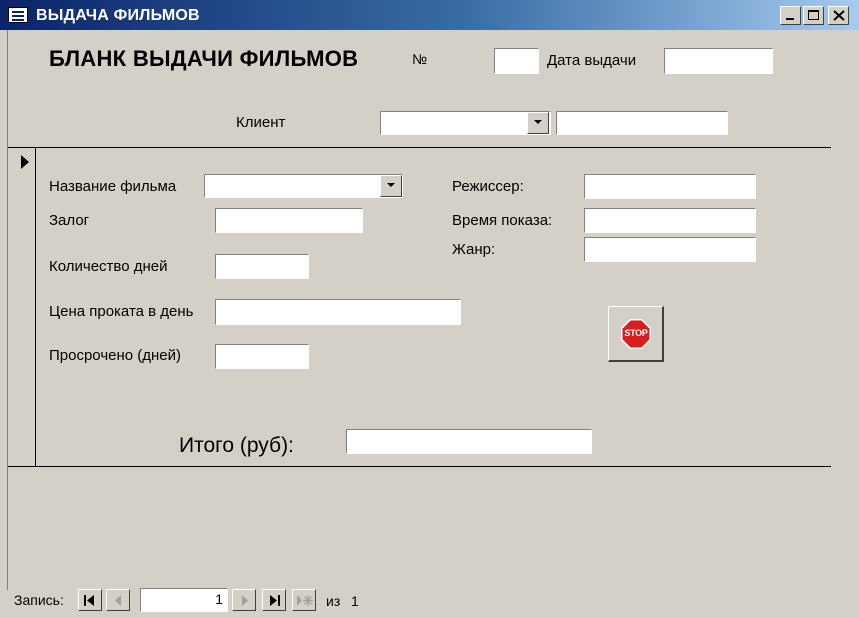 The width and height of the screenshot is (859, 618). Describe the element at coordinates (7, 310) in the screenshot. I see `form-left-edge` at that location.